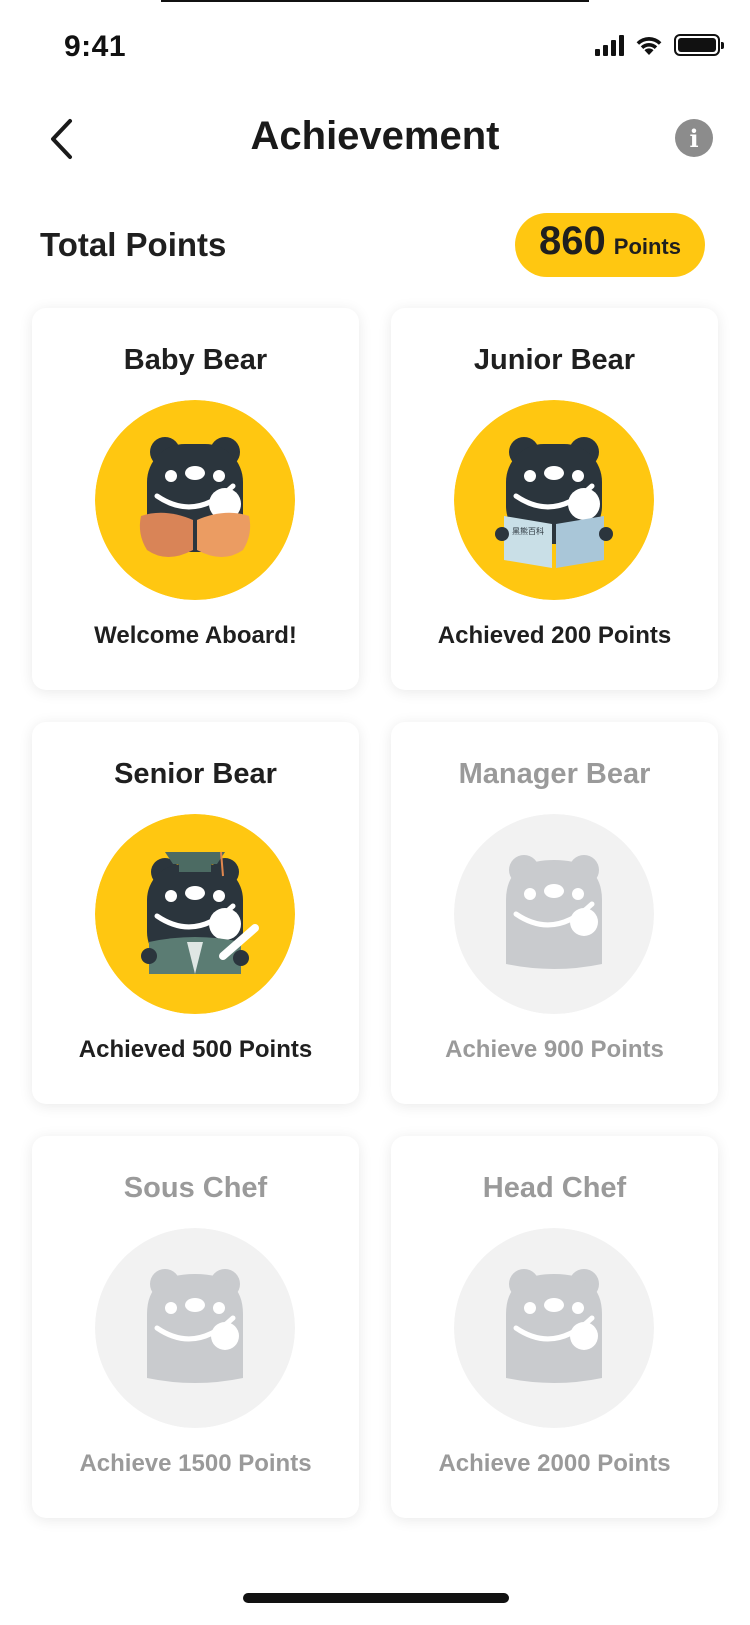 This screenshot has width=750, height=1625. I want to click on achievement-title: Sous Chef, so click(195, 1188).